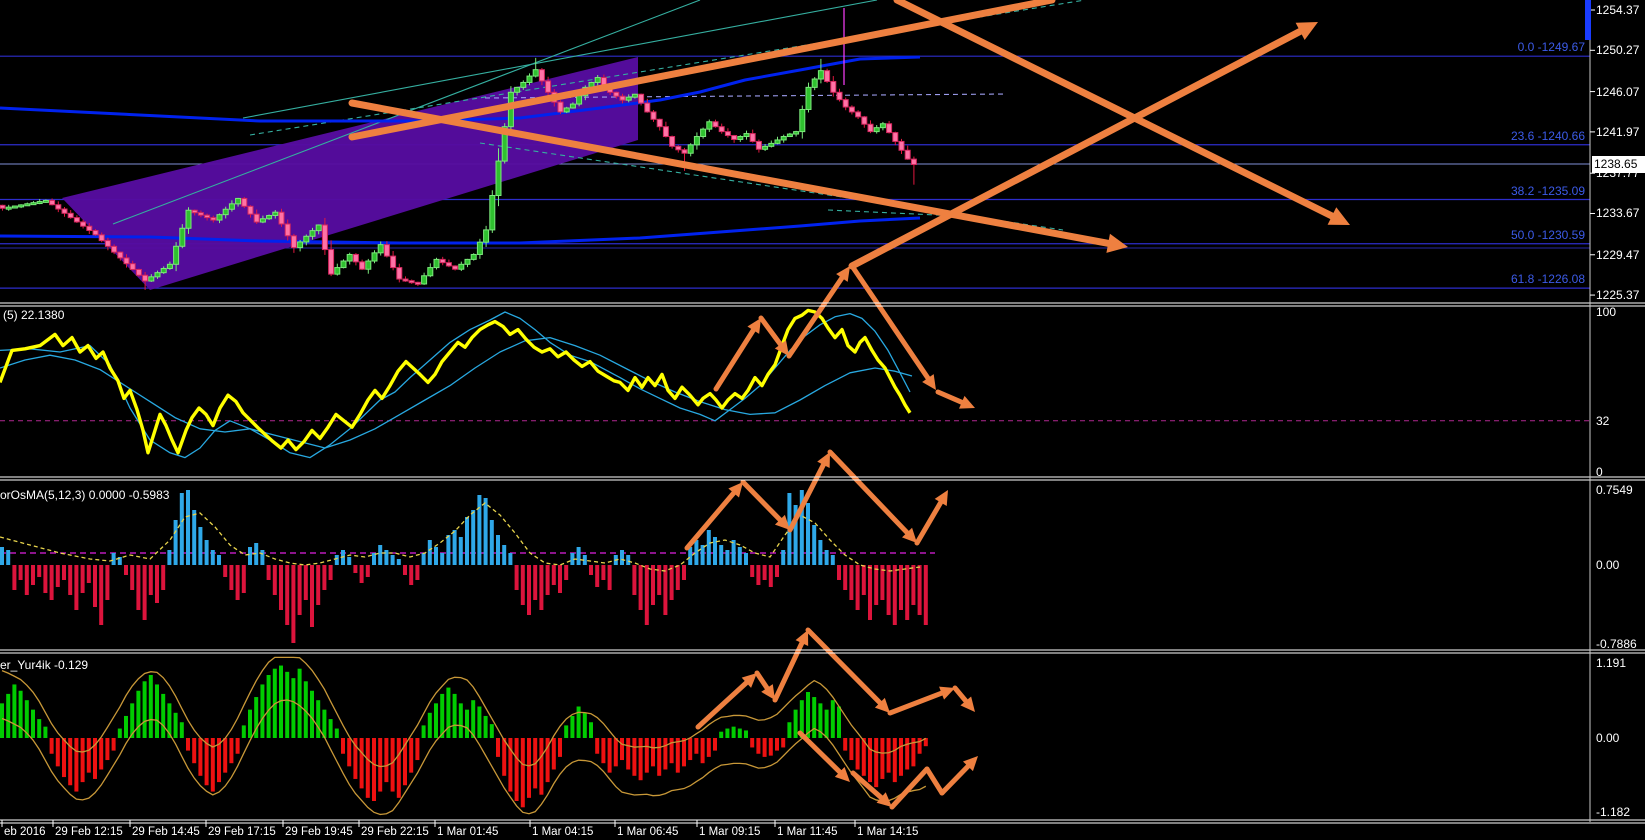 Image resolution: width=1645 pixels, height=840 pixels. I want to click on trigger-panel-label: er_Yur4ik -0.129, so click(44, 665).